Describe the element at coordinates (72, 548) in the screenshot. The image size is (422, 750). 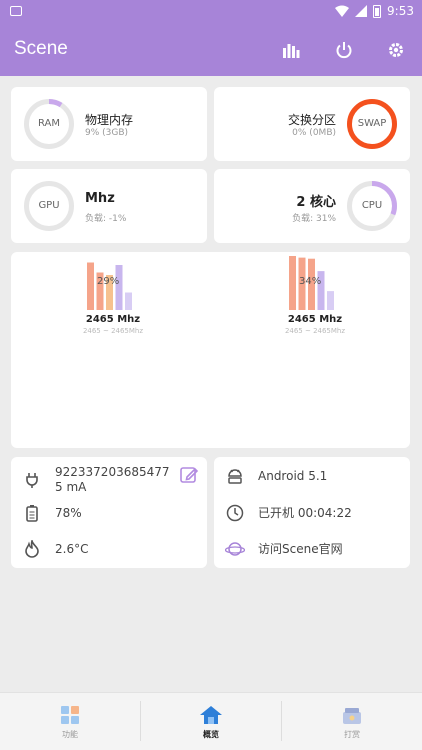
I see `temperature-value: 2.6°C` at that location.